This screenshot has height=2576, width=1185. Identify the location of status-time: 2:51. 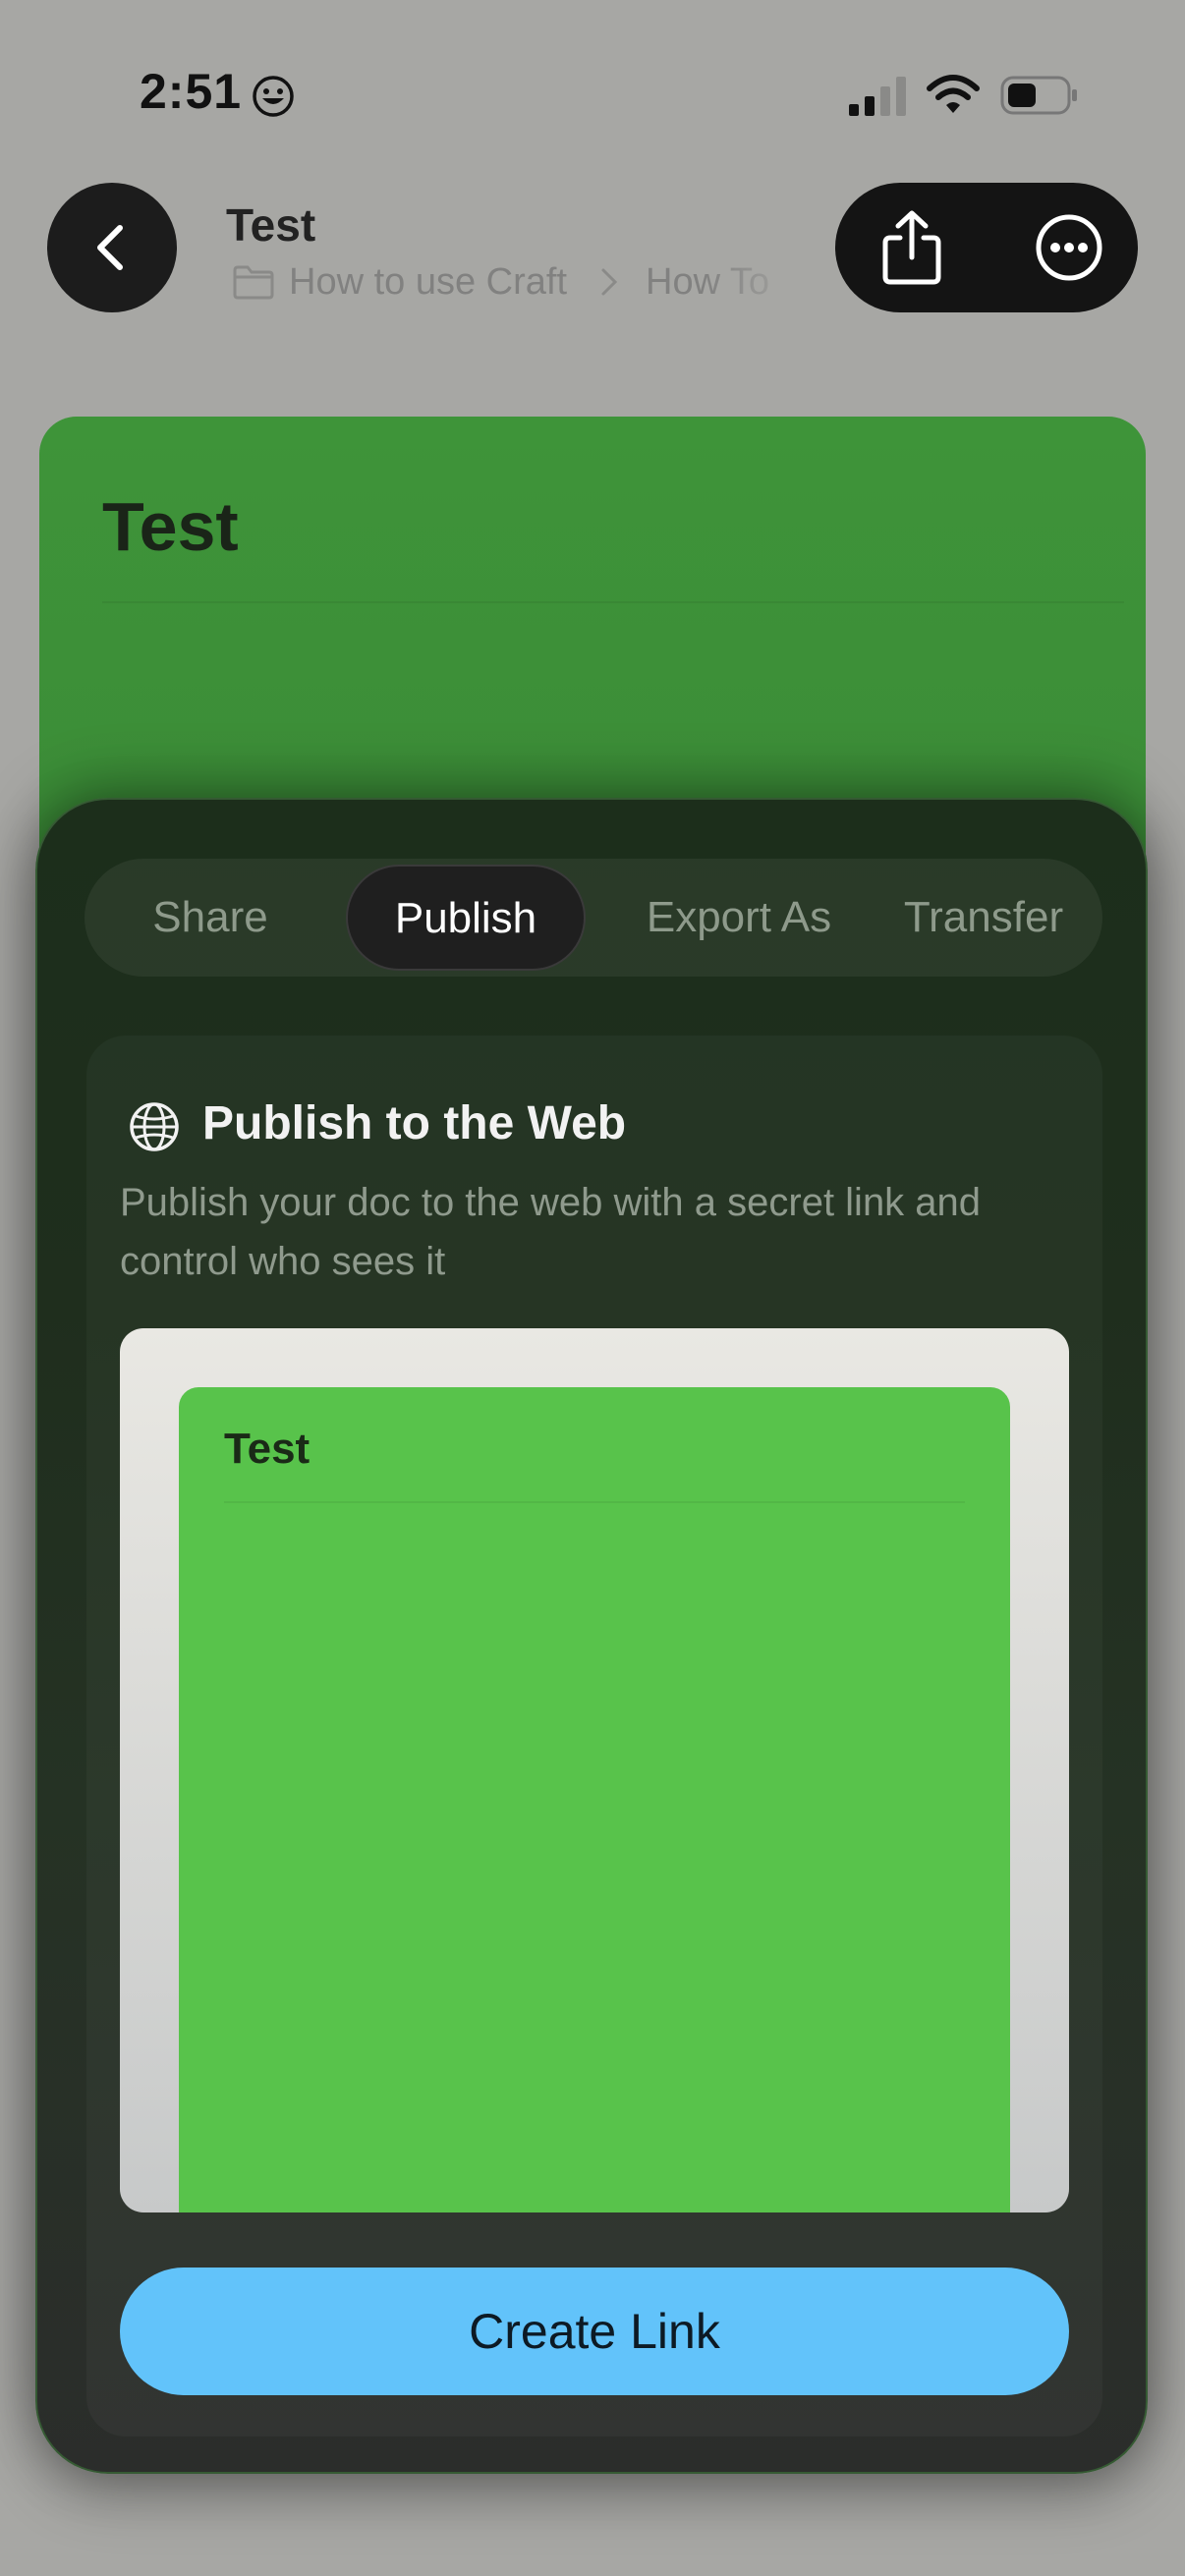
(192, 91).